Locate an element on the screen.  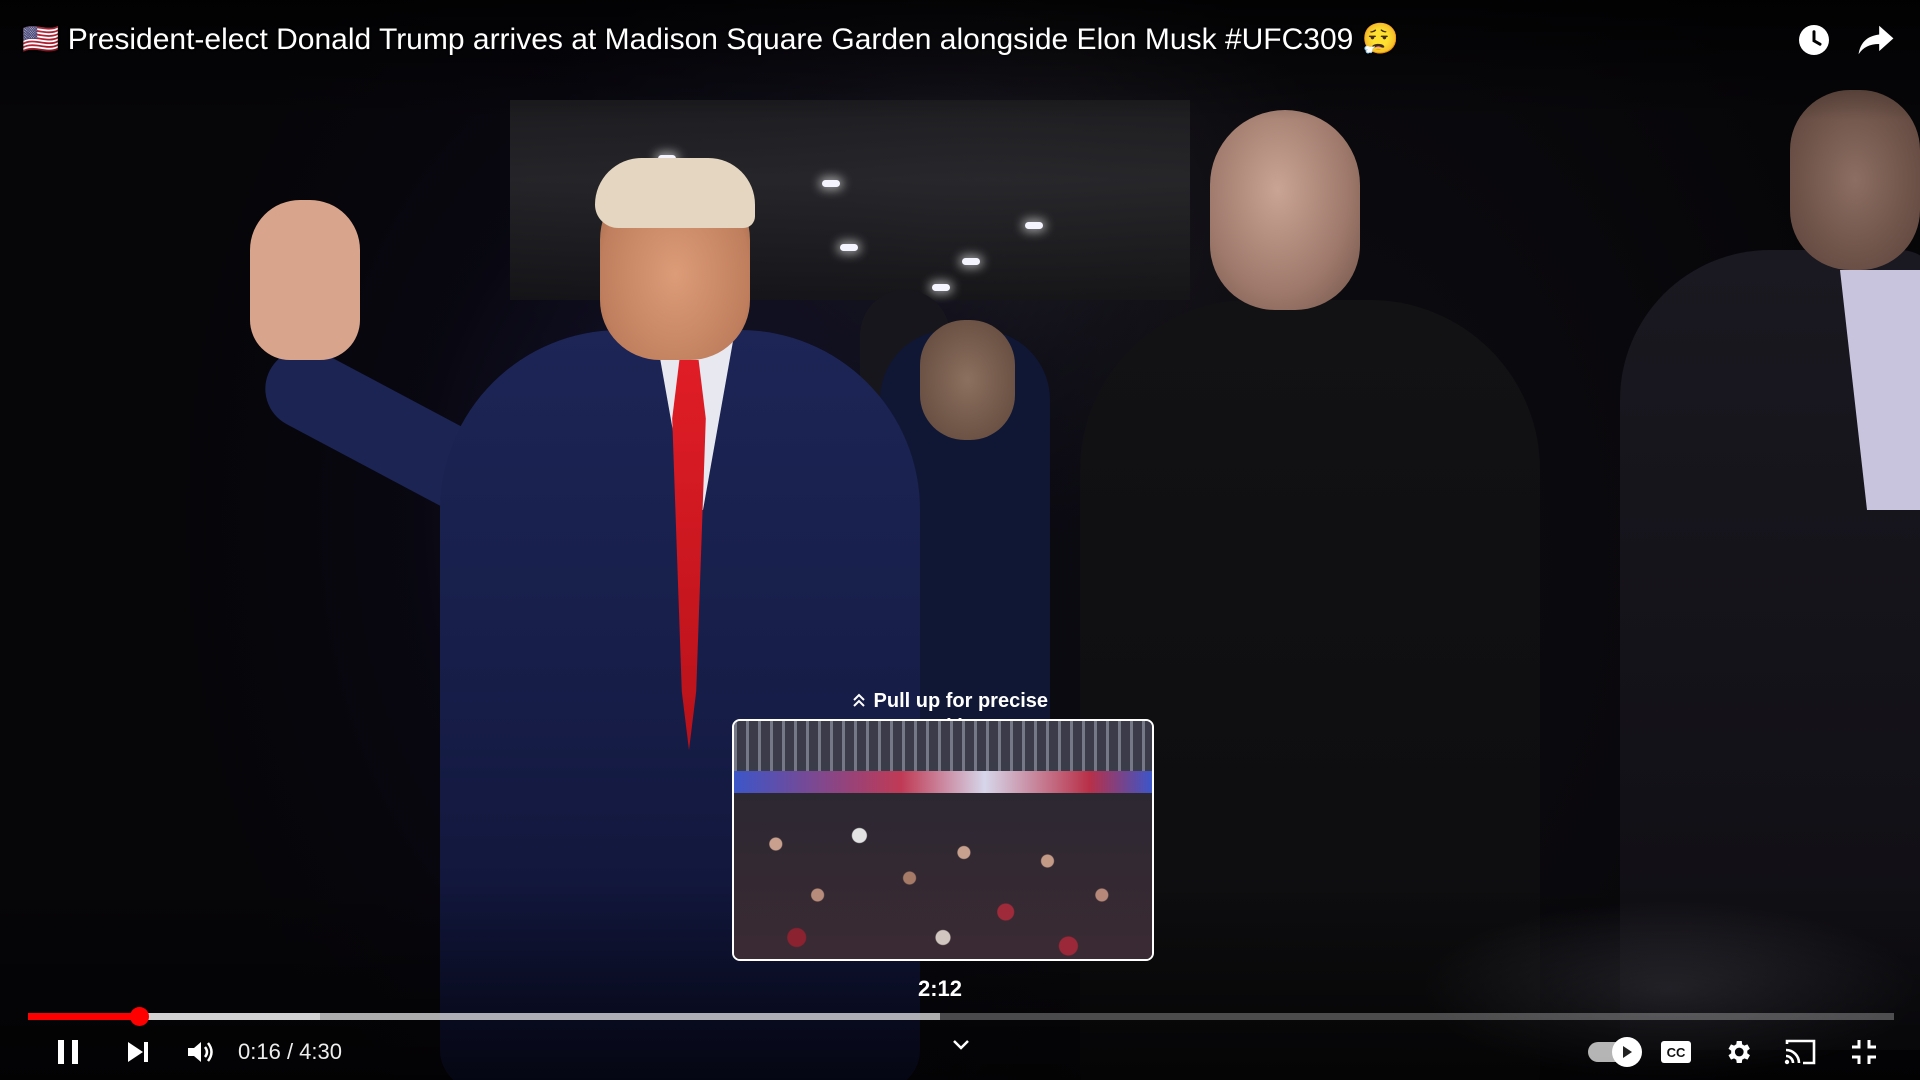
pause-button is located at coordinates (68, 1052).